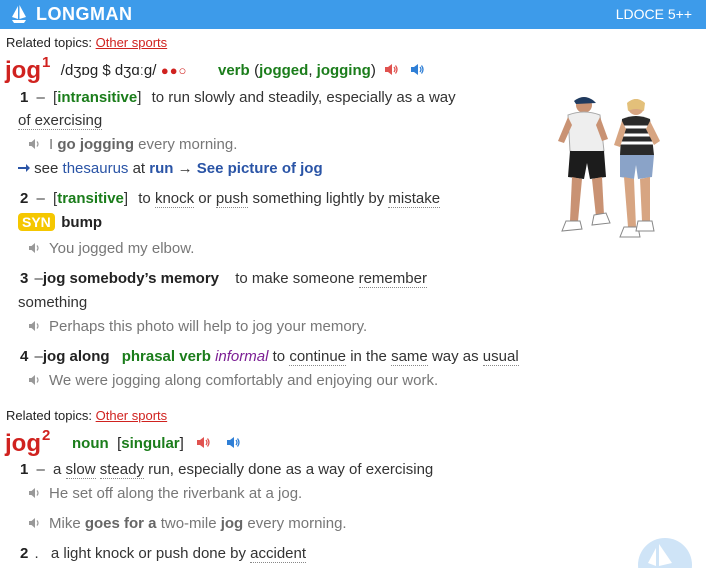  Describe the element at coordinates (242, 356) in the screenshot. I see `register-label: informal` at that location.